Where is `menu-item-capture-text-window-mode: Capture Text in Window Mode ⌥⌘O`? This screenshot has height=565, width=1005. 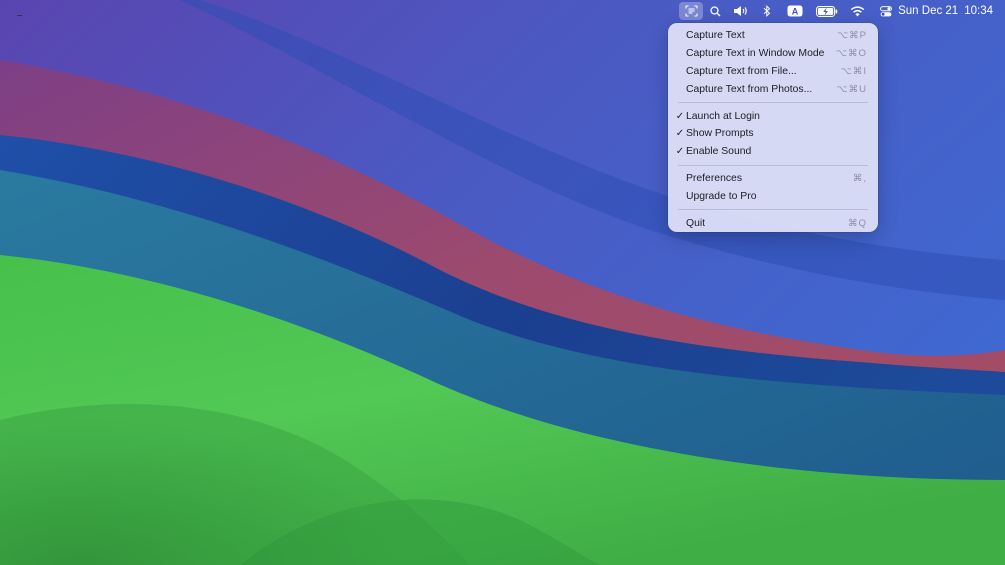
menu-item-capture-text-window-mode: Capture Text in Window Mode ⌥⌘O is located at coordinates (773, 54).